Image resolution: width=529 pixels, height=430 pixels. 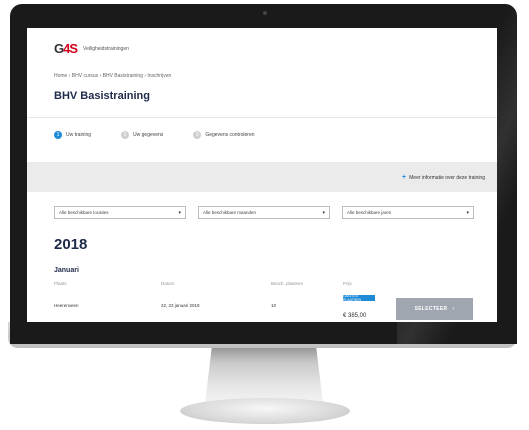 I want to click on year-select: Alle beschikbare jaren ▾, so click(x=408, y=212).